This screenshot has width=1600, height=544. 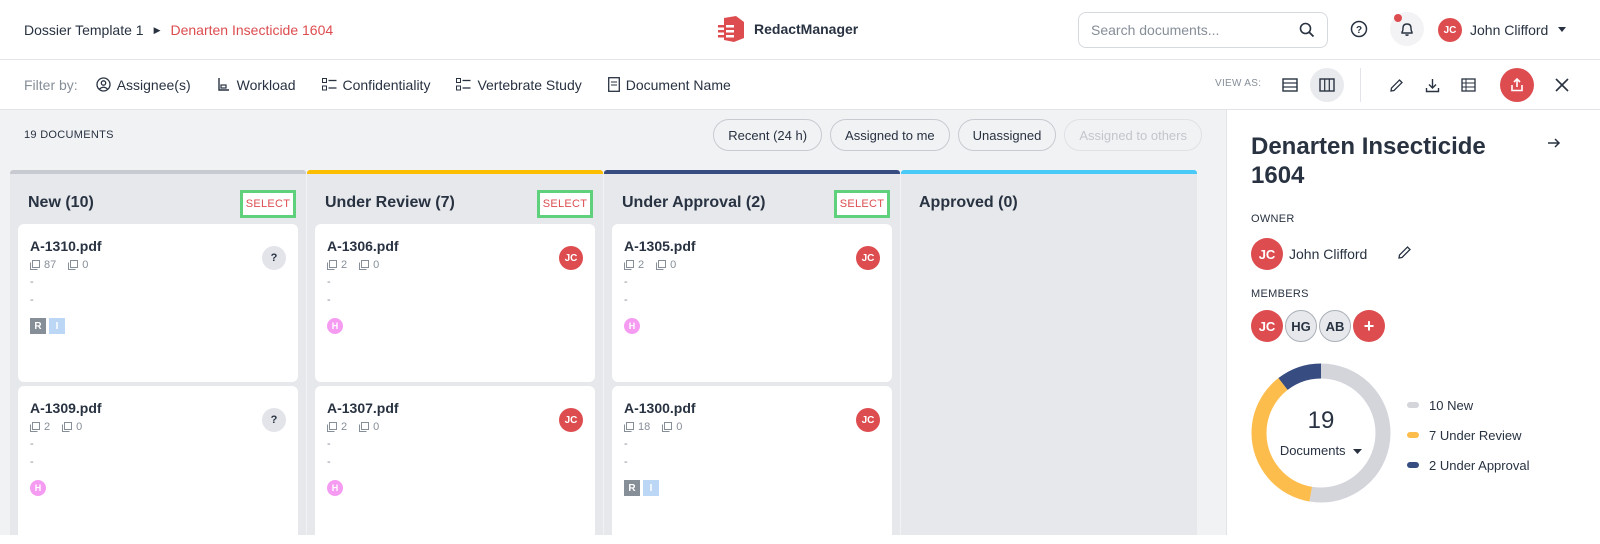 I want to click on document-meta: 87 0, so click(x=65, y=265).